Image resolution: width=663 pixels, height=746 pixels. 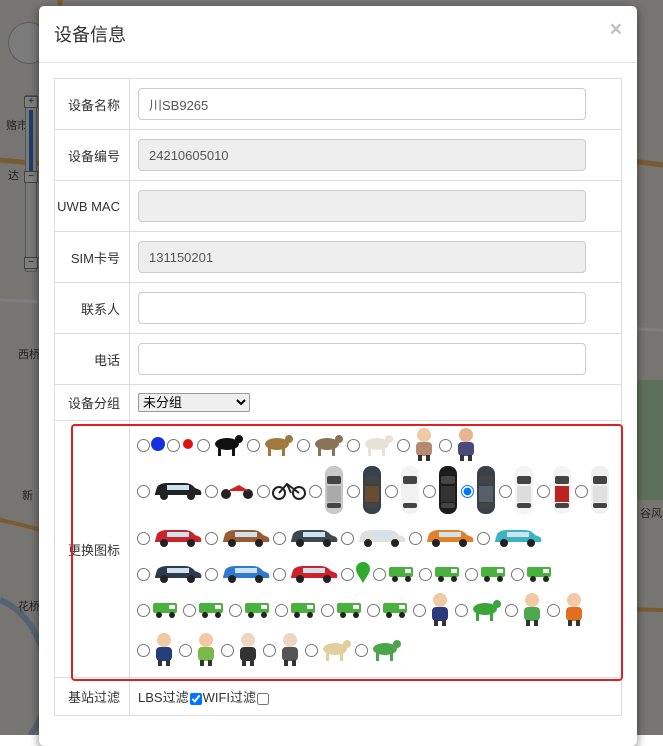 What do you see at coordinates (362, 155) in the screenshot?
I see `device-no-input` at bounding box center [362, 155].